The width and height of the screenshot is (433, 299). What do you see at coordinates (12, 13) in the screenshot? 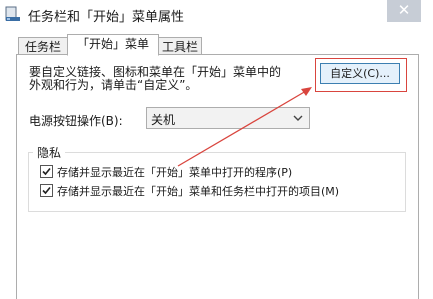
I see `taskbar-icon` at bounding box center [12, 13].